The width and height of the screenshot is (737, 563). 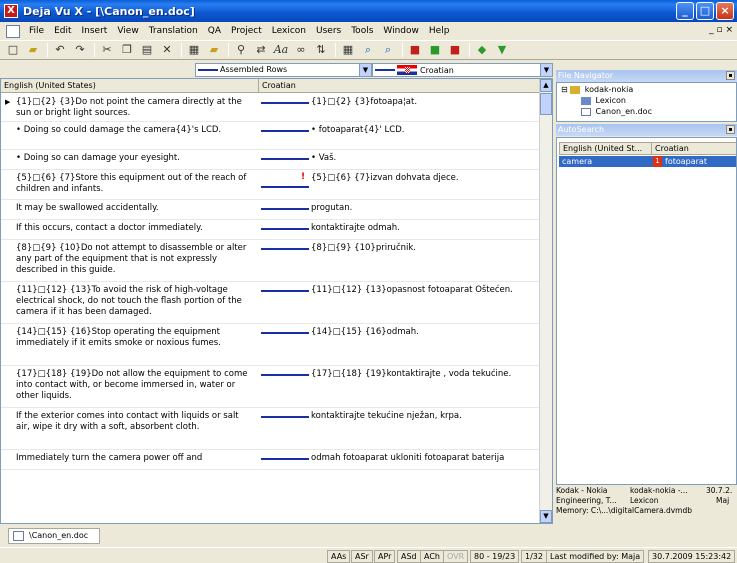 I want to click on menu-translation: Translation, so click(x=173, y=31).